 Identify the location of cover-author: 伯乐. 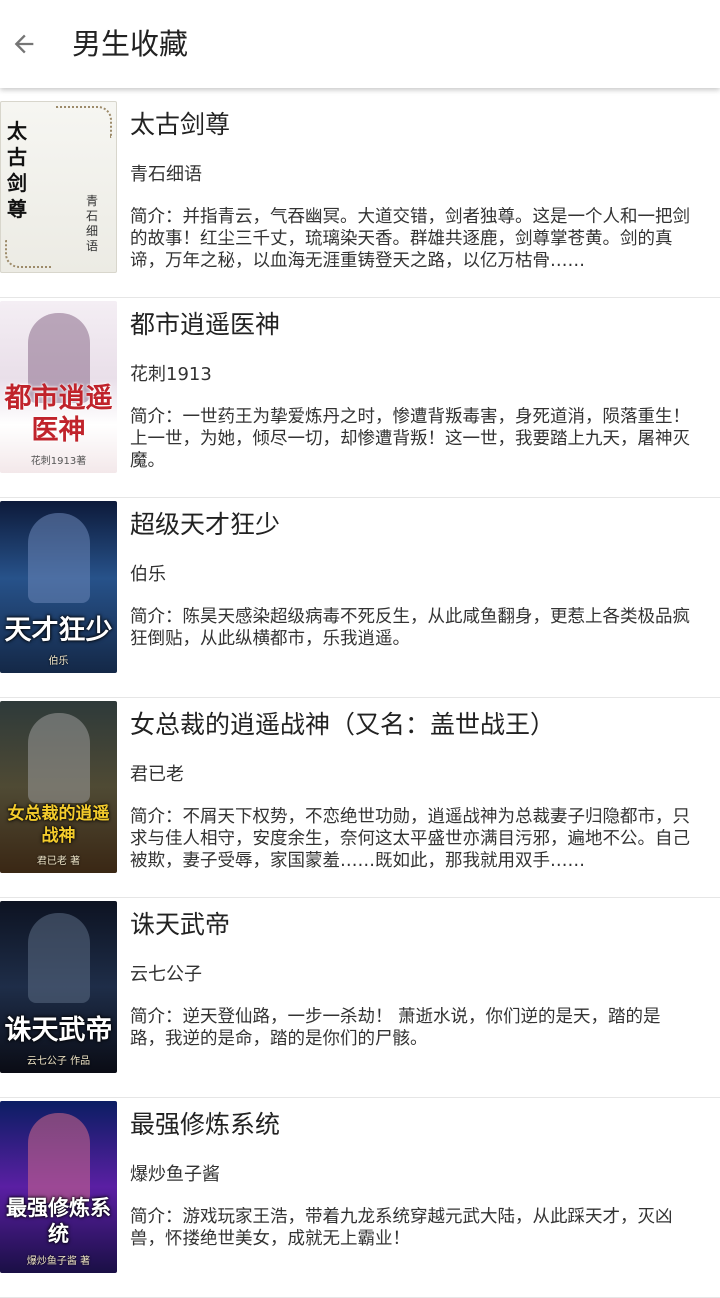
(58, 661).